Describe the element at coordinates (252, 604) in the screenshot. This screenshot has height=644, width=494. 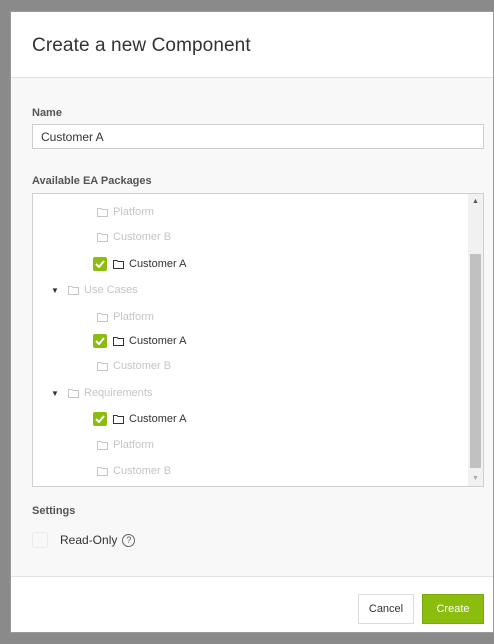
I see `dialog-footer: Cancel Create` at that location.